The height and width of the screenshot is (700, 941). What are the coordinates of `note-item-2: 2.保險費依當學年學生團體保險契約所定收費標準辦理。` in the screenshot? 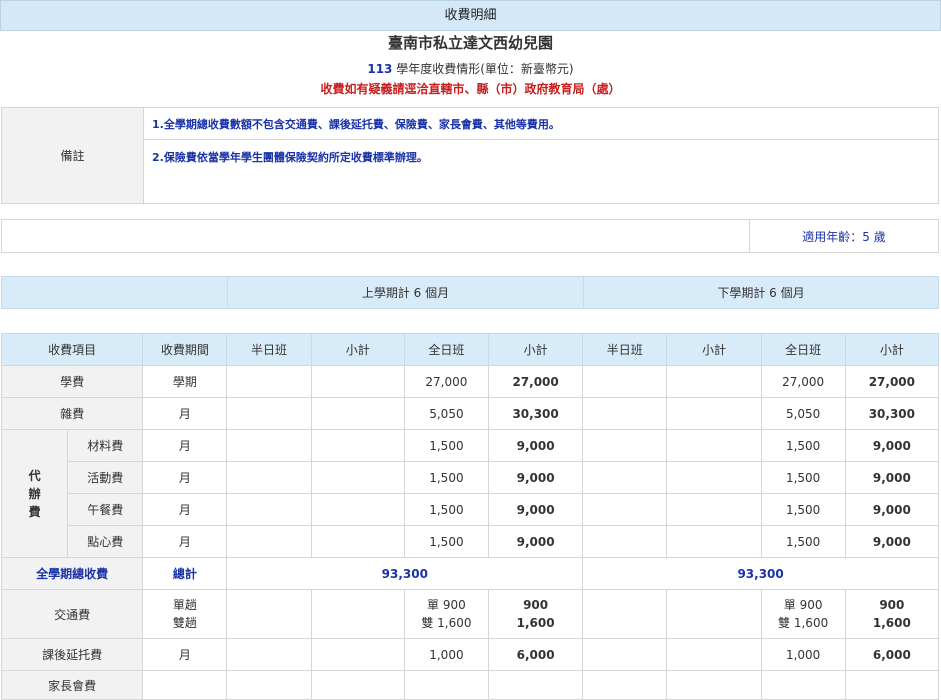 It's located at (541, 171).